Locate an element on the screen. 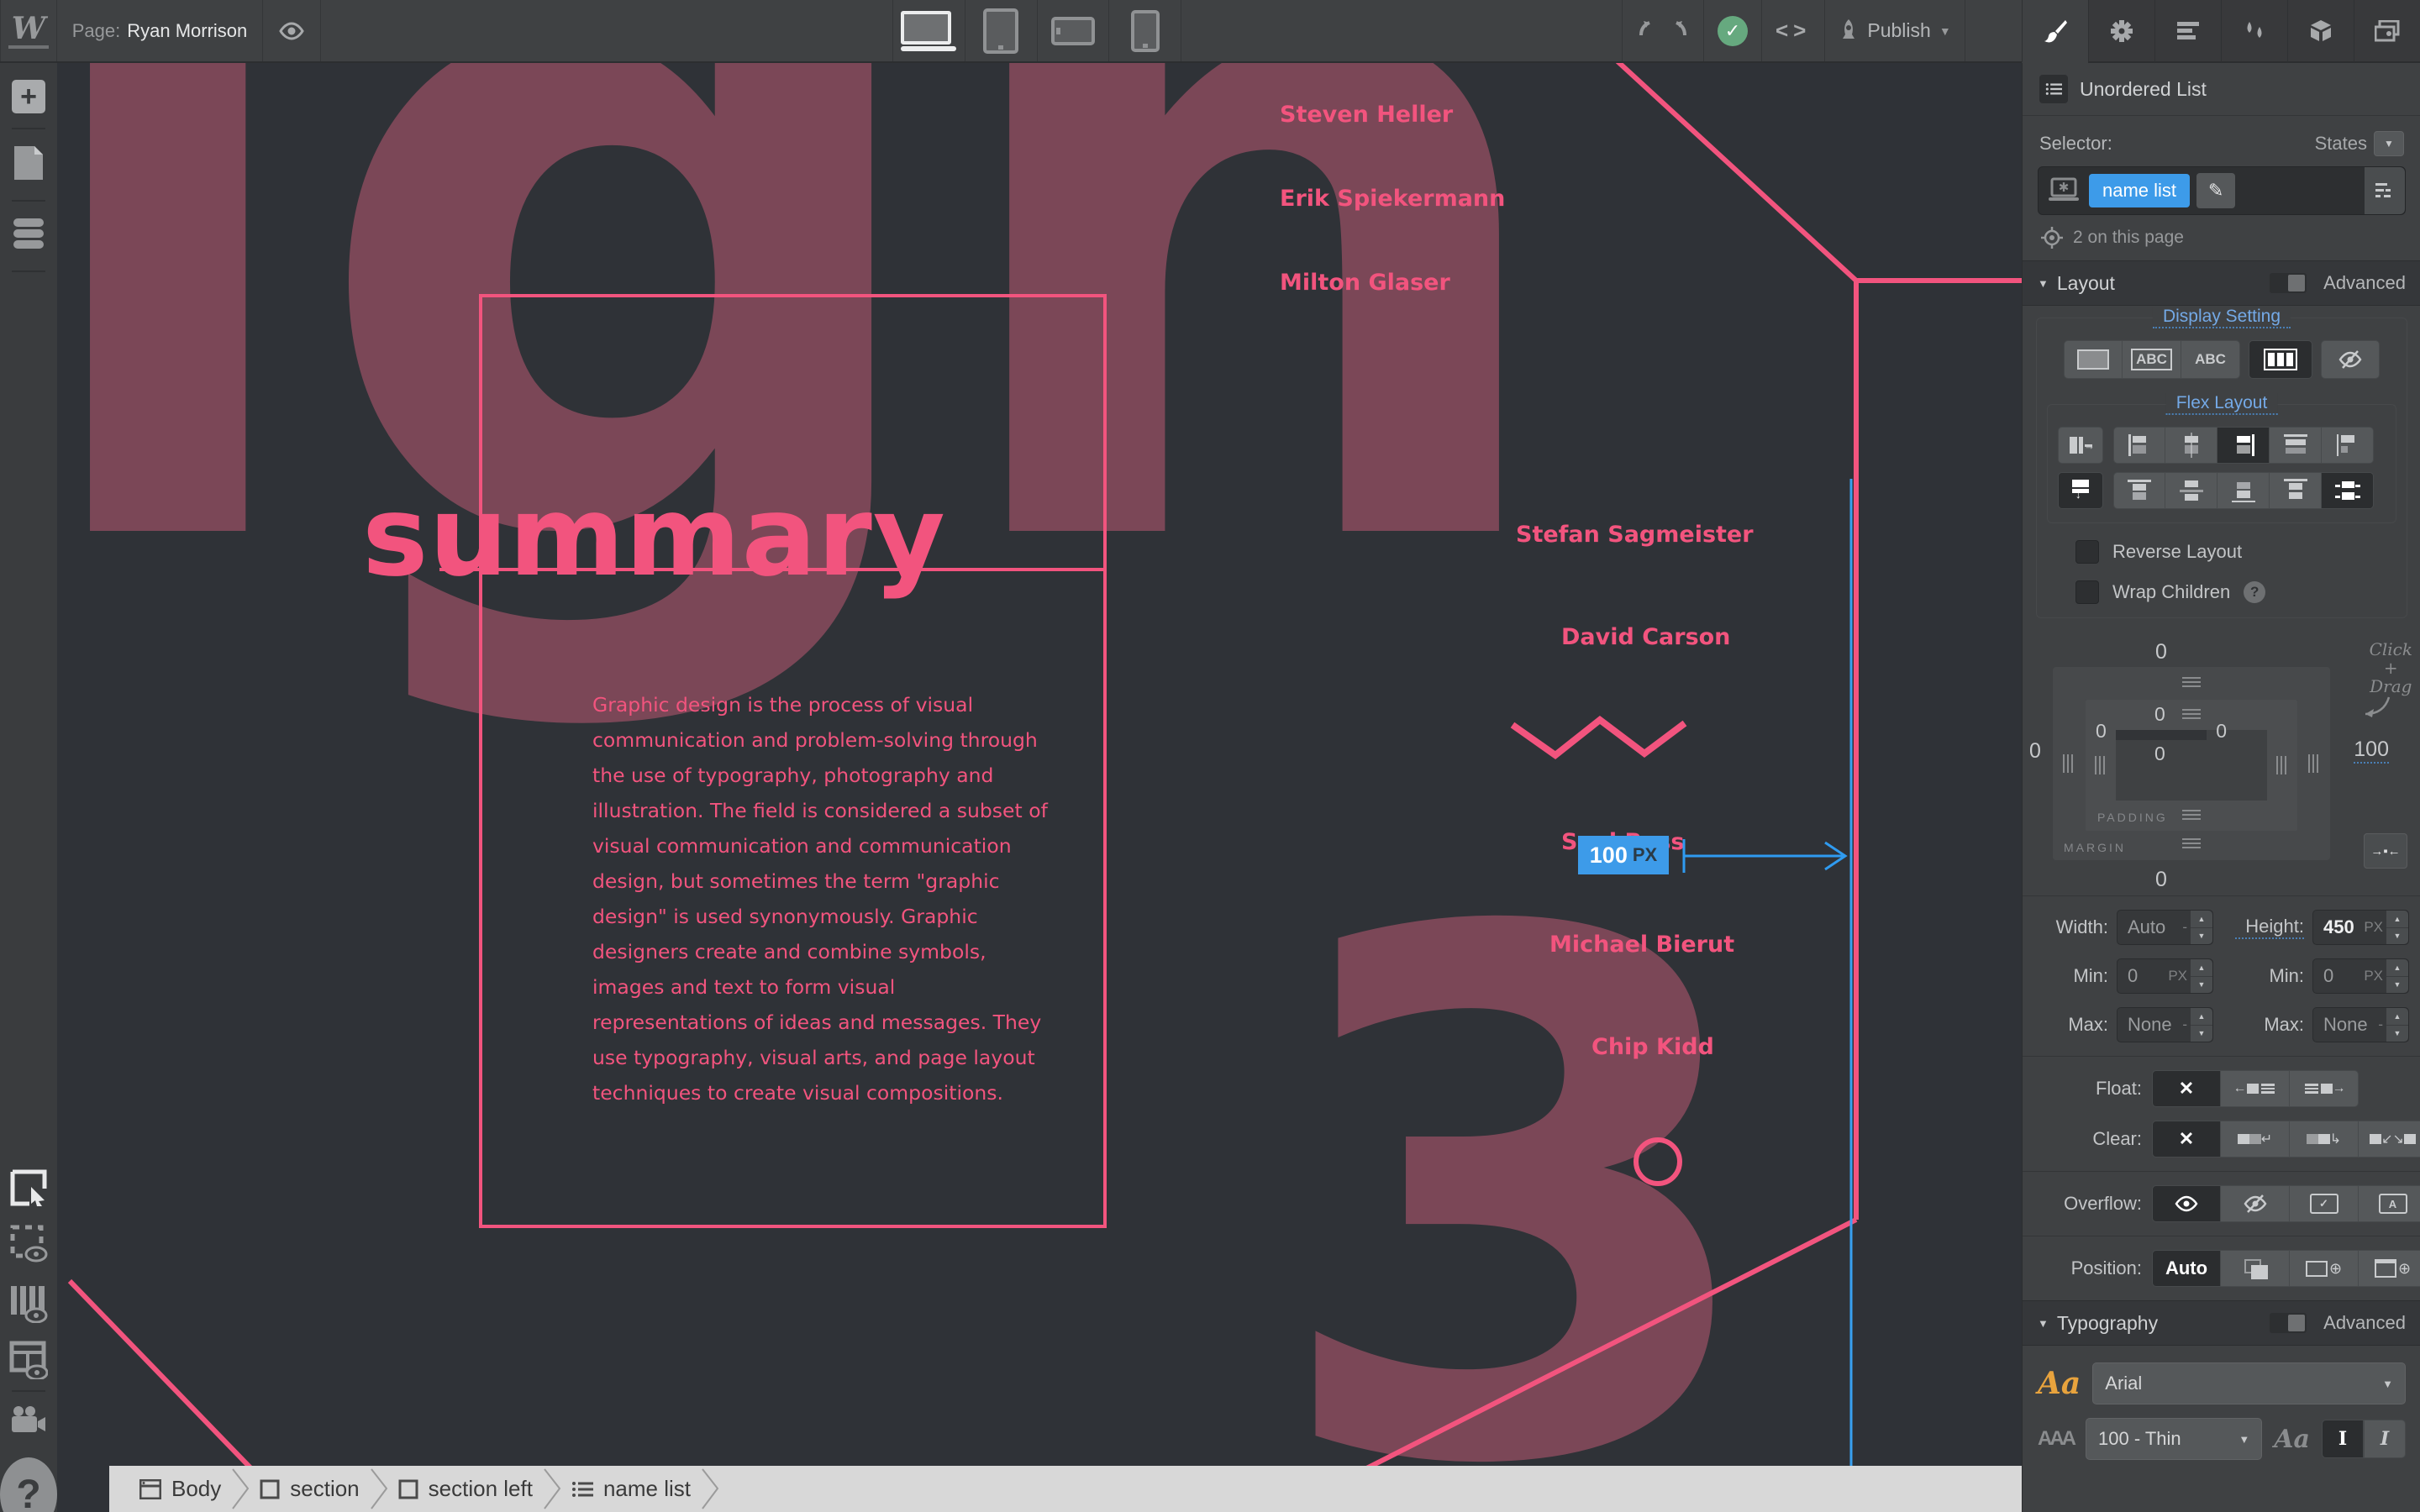 The image size is (2420, 1512). breakpoint-phone-landscape is located at coordinates (1073, 30).